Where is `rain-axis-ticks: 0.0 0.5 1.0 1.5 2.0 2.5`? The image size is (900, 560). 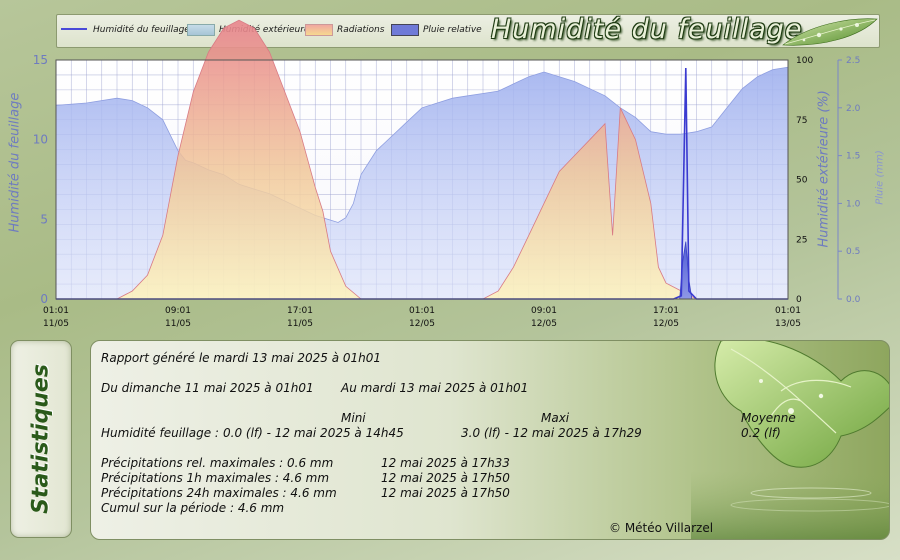
rain-axis-ticks: 0.0 0.5 1.0 1.5 2.0 2.5 is located at coordinates (849, 180).